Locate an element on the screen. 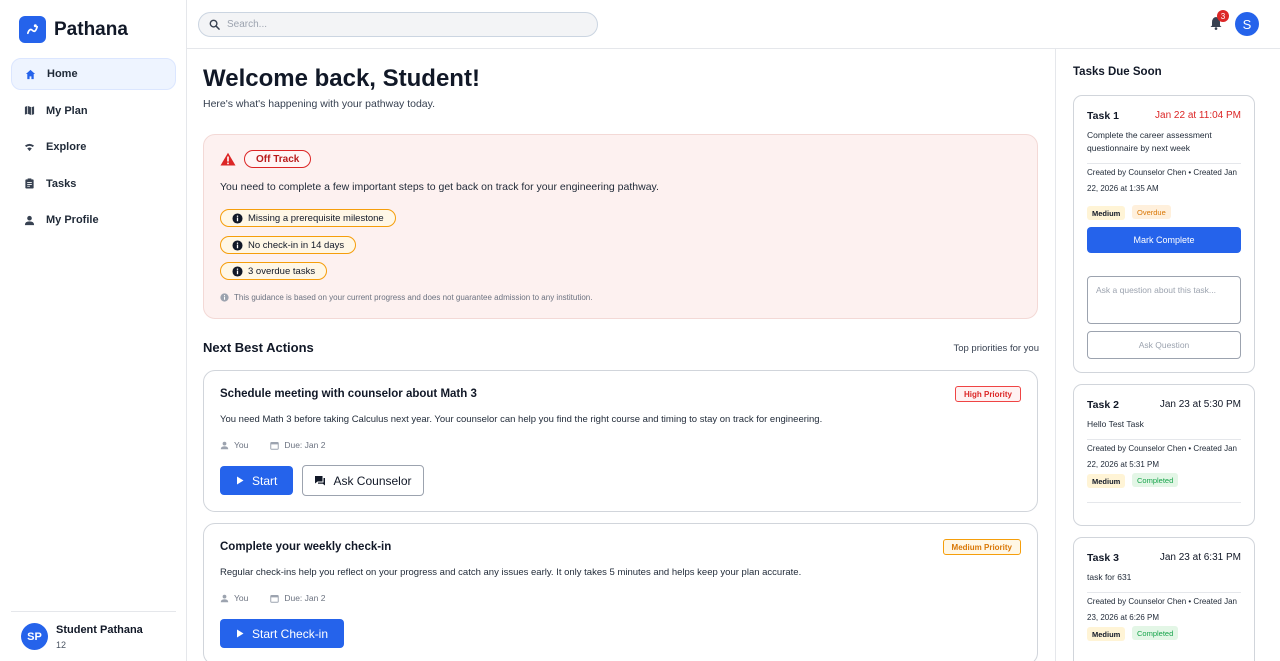 This screenshot has height=661, width=1280. start-button: Start is located at coordinates (257, 480).